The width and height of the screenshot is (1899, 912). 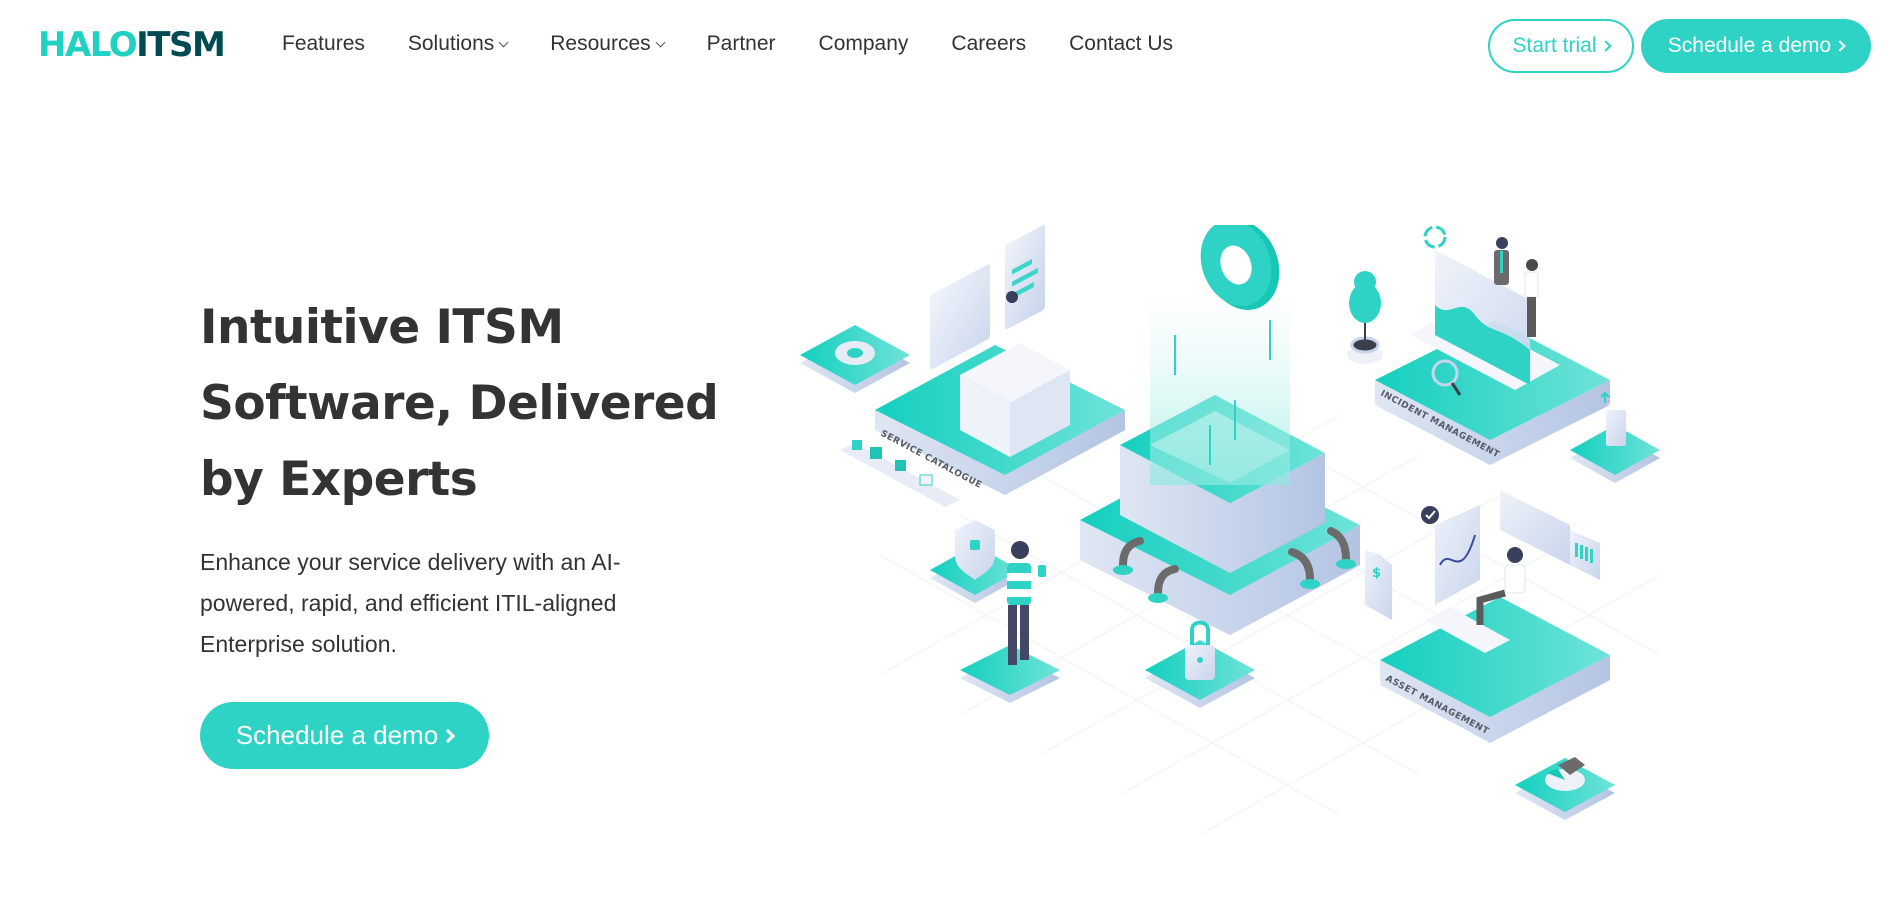 I want to click on dollar-document-icon, so click(x=1378, y=585).